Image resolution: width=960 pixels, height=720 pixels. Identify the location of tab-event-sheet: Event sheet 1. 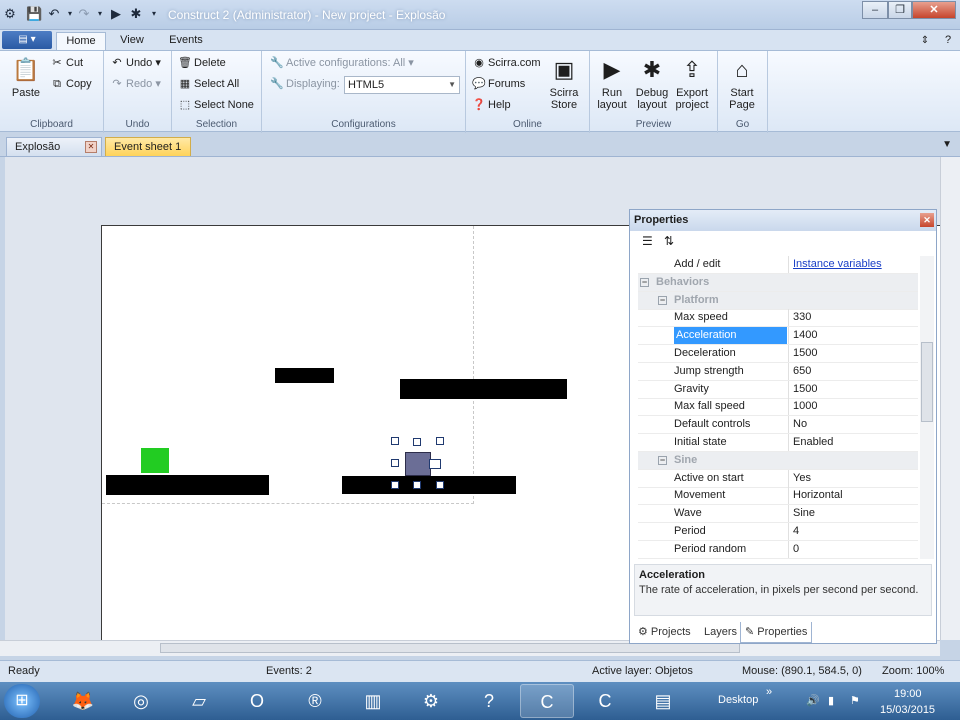
(148, 146).